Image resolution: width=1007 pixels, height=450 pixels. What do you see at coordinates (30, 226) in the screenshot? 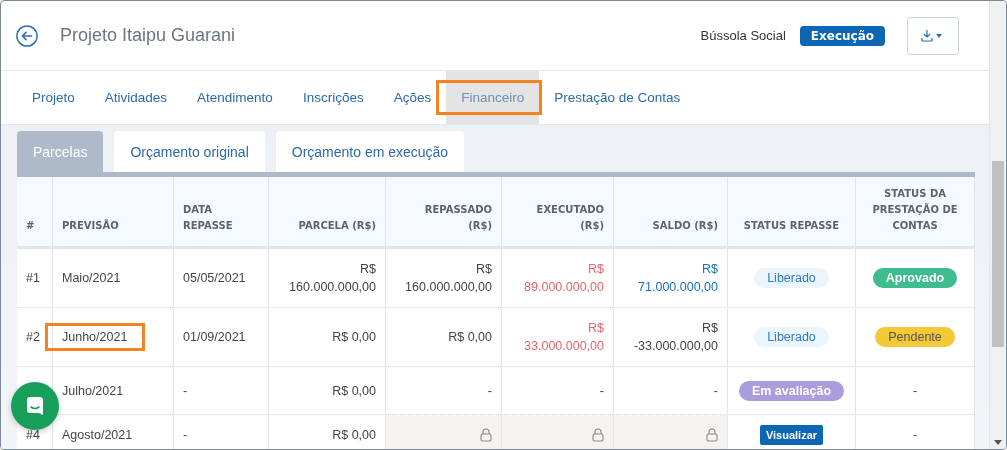
I see `column-header: #` at bounding box center [30, 226].